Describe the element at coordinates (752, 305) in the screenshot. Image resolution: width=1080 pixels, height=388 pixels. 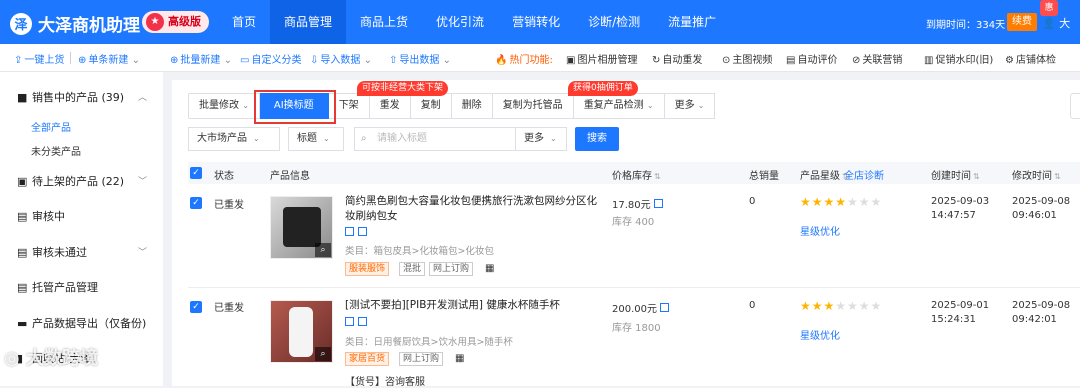
I see `product-sales: 0` at that location.